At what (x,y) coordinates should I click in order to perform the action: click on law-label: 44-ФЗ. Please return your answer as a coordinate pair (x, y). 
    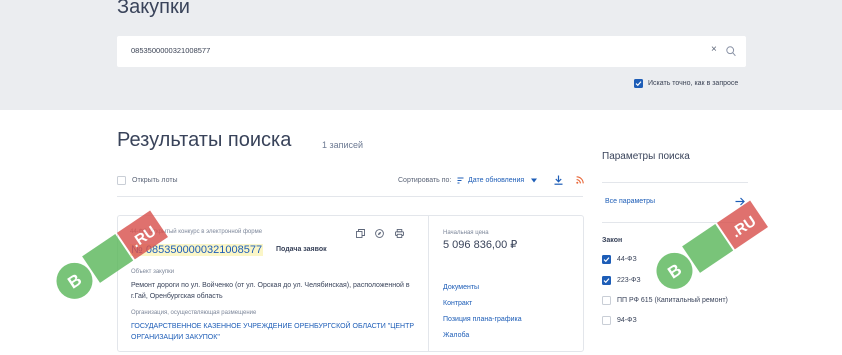
    Looking at the image, I should click on (627, 259).